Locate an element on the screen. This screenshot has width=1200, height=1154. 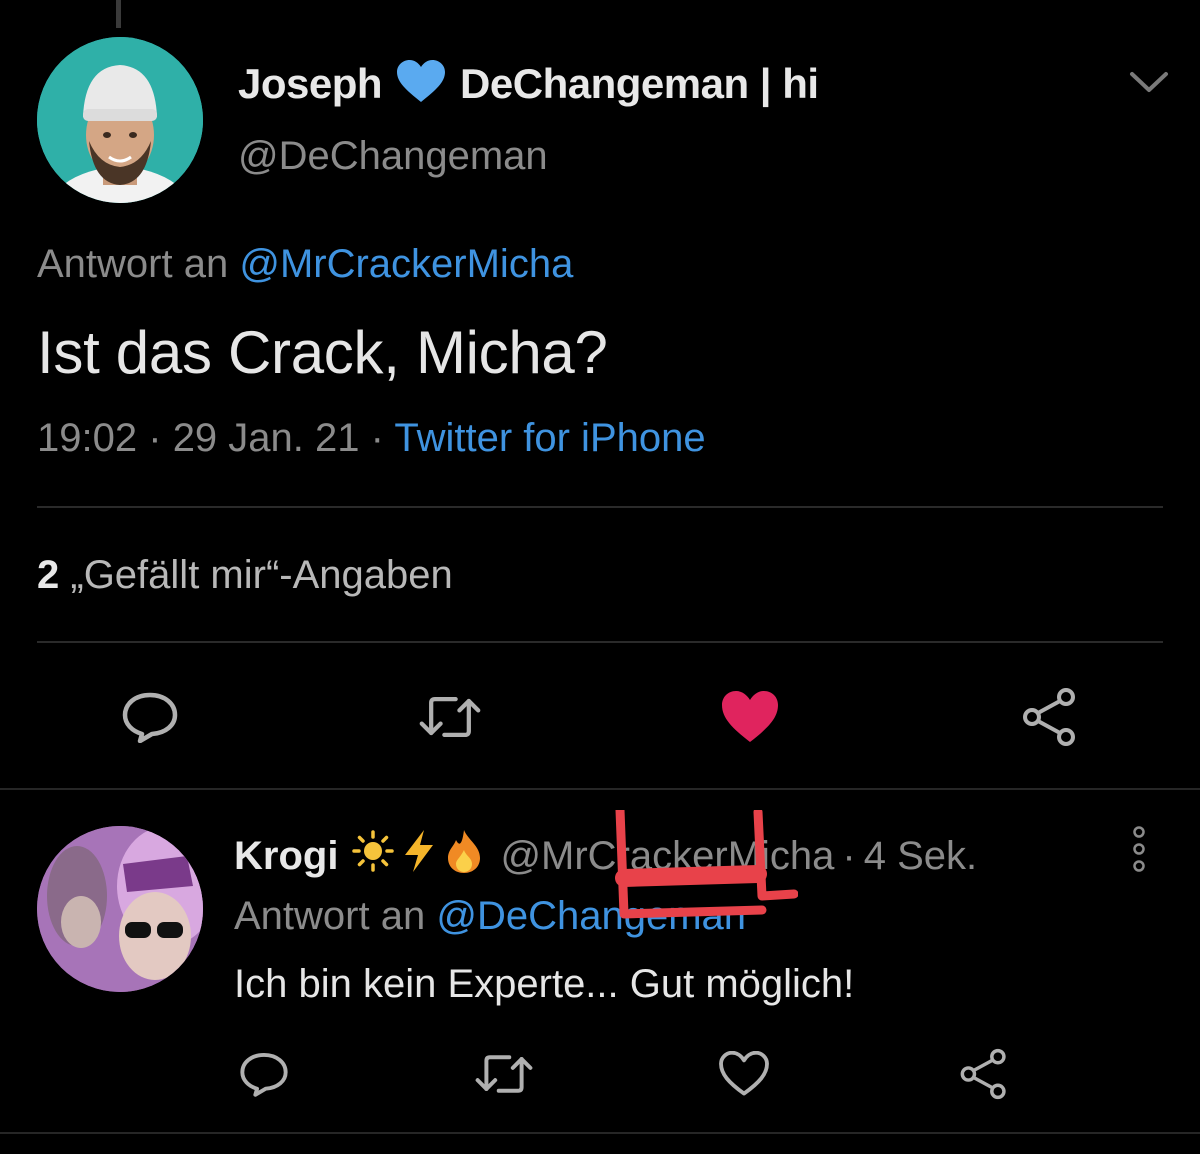
author-name: Joseph DeChangeman | hi is located at coordinates (528, 84).